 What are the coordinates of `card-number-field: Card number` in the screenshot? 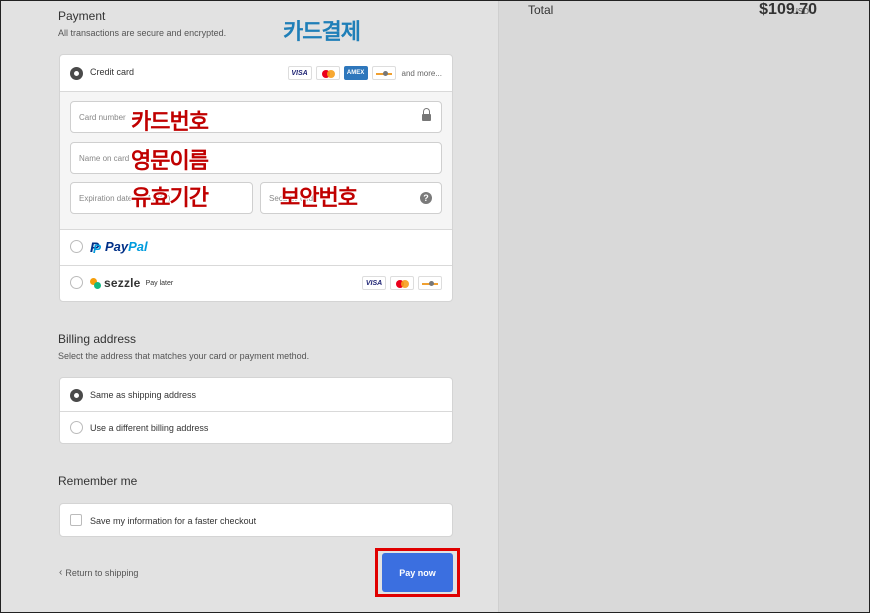 It's located at (256, 117).